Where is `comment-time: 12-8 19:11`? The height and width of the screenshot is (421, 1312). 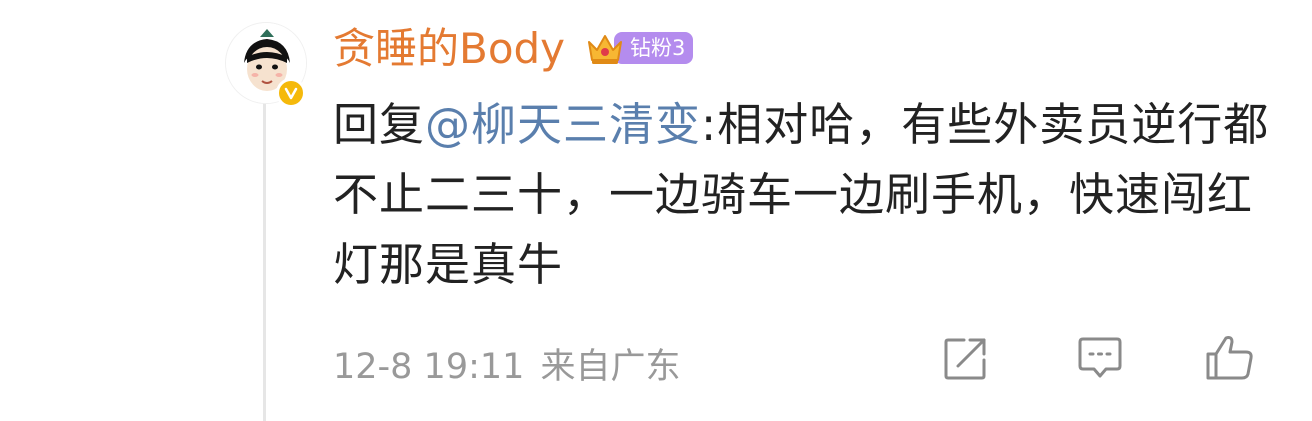
comment-time: 12-8 19:11 is located at coordinates (429, 367).